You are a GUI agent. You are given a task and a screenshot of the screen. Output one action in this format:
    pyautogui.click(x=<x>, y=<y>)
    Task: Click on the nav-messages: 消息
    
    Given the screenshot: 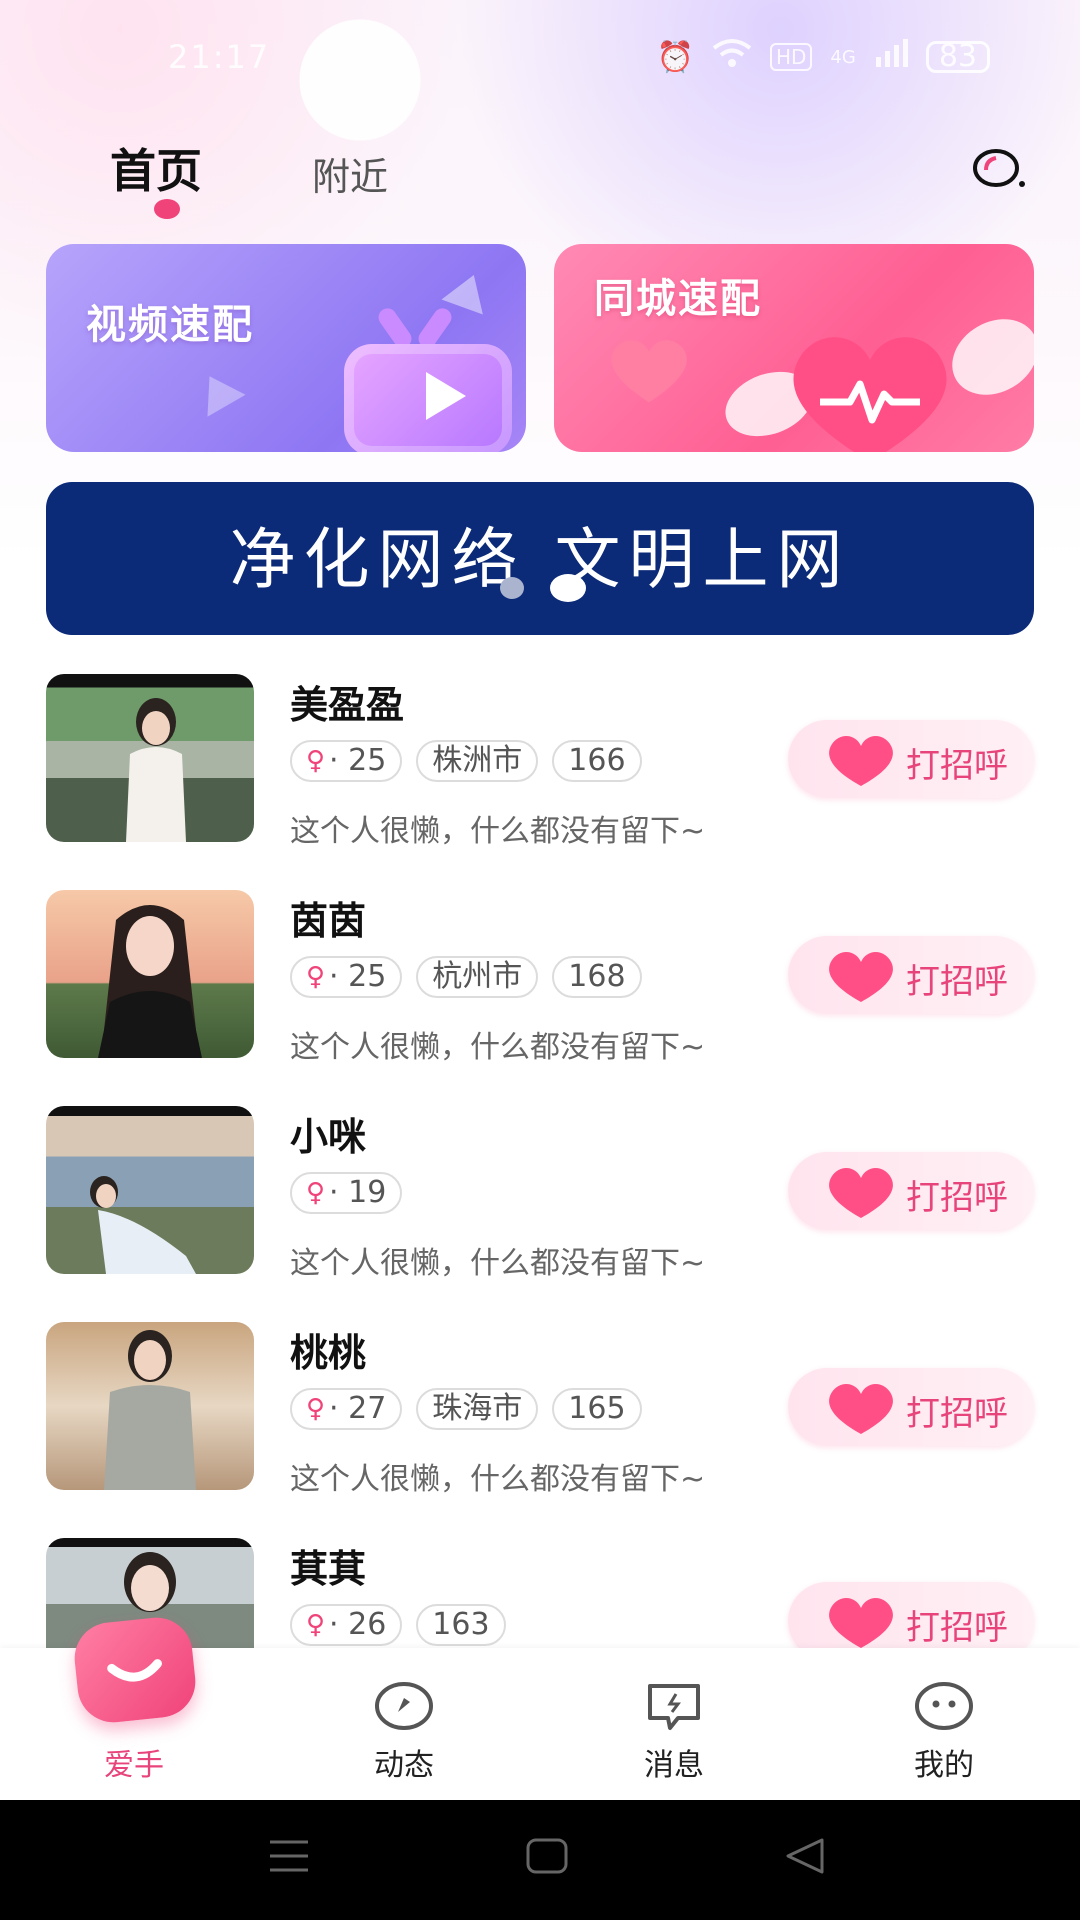 What is the action you would take?
    pyautogui.click(x=674, y=1724)
    